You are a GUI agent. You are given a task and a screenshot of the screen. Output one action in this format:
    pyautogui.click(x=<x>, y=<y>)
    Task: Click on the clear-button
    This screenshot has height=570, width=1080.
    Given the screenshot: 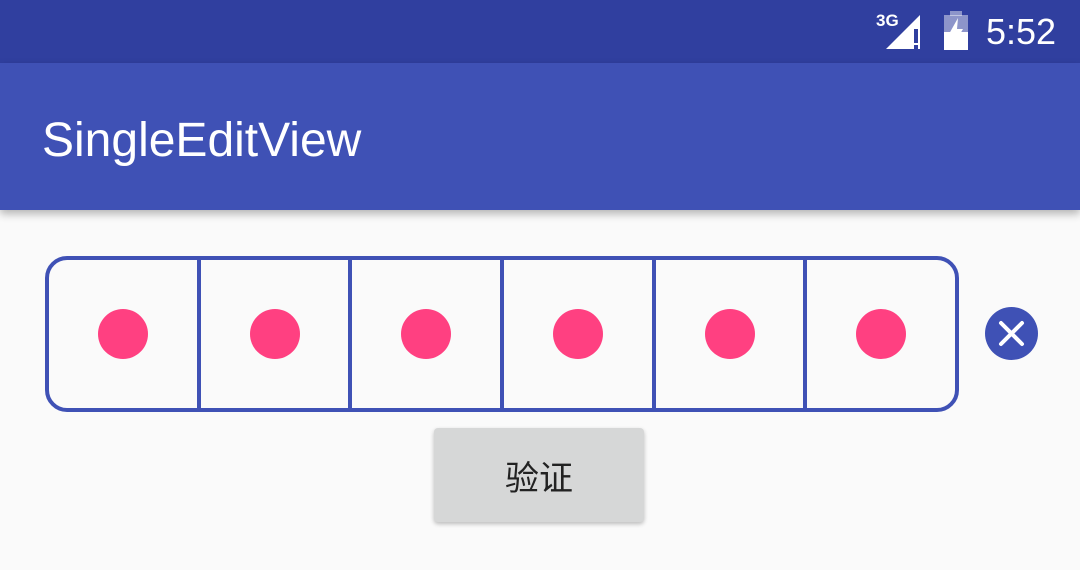 What is the action you would take?
    pyautogui.click(x=1011, y=333)
    